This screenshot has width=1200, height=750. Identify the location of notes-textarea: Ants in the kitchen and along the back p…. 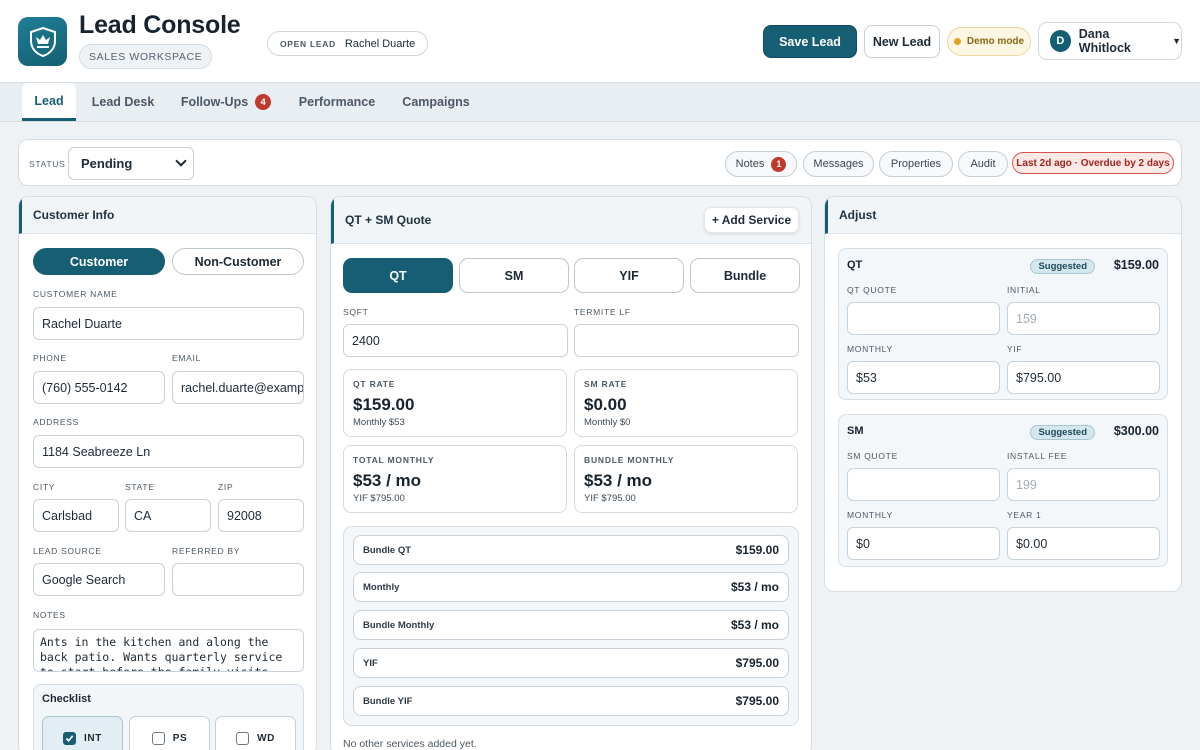
(168, 650).